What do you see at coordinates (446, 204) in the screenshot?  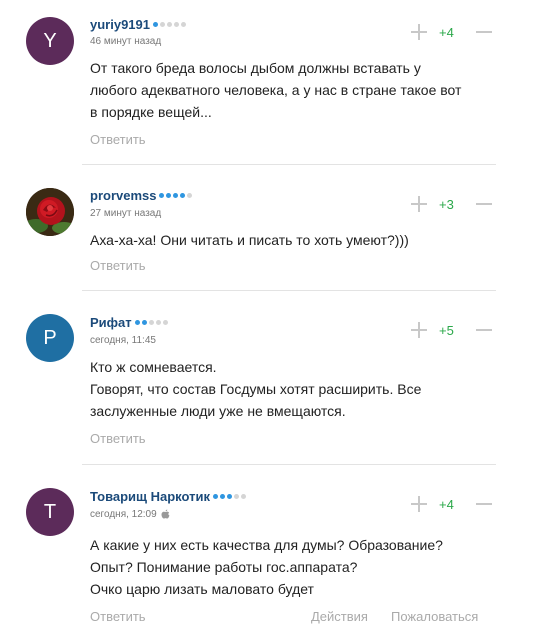 I see `score: +3` at bounding box center [446, 204].